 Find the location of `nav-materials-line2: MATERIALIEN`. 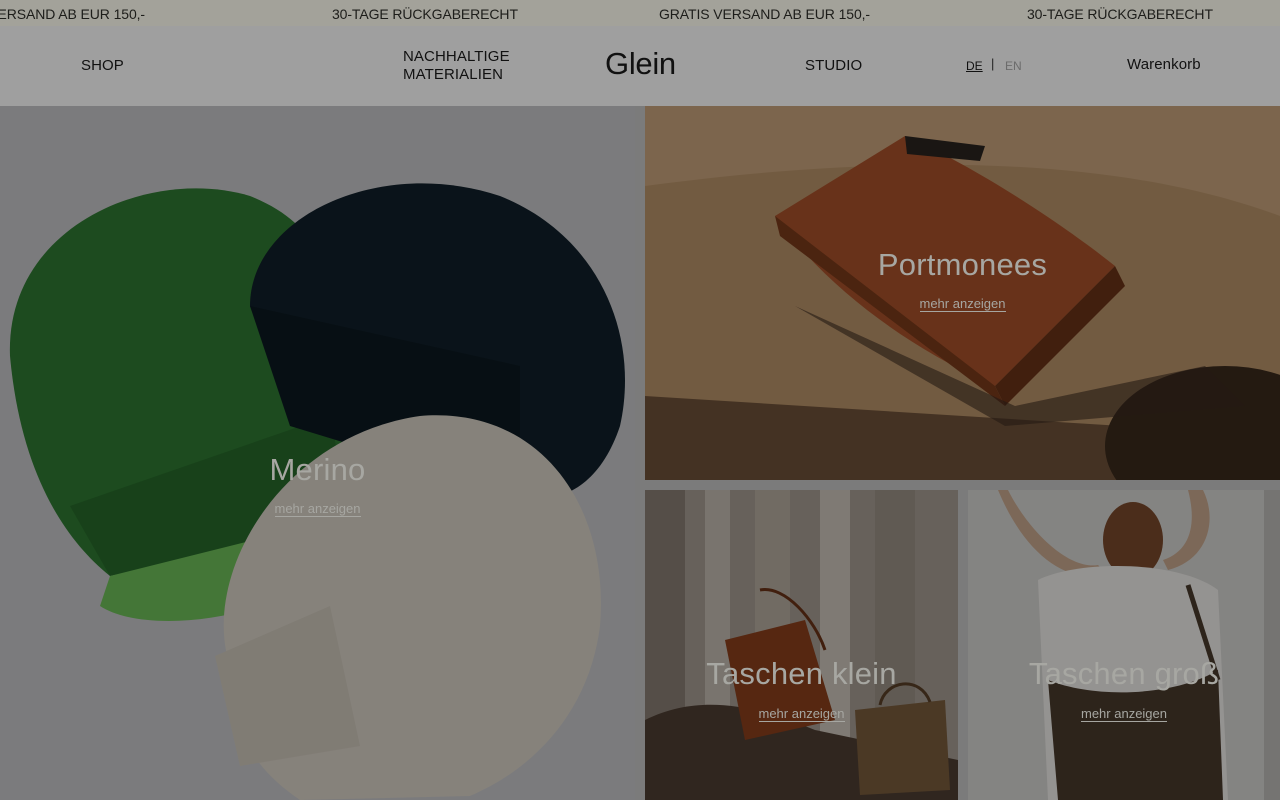

nav-materials-line2: MATERIALIEN is located at coordinates (453, 74).